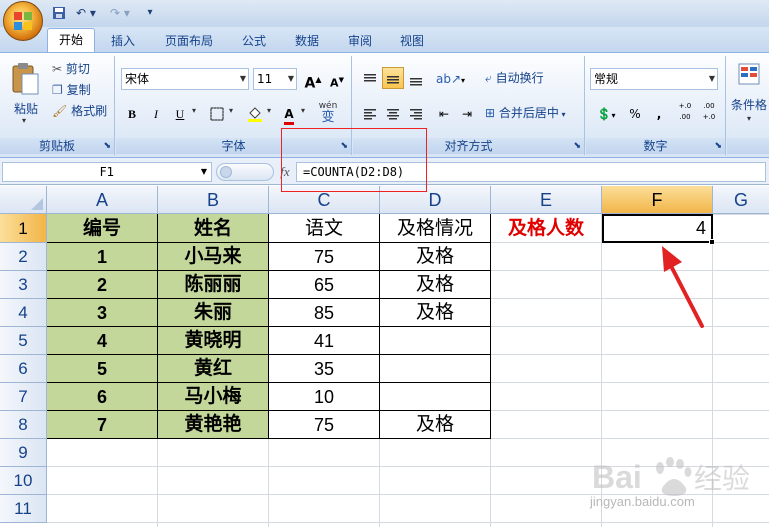  What do you see at coordinates (657, 200) in the screenshot?
I see `column-header-f: F` at bounding box center [657, 200].